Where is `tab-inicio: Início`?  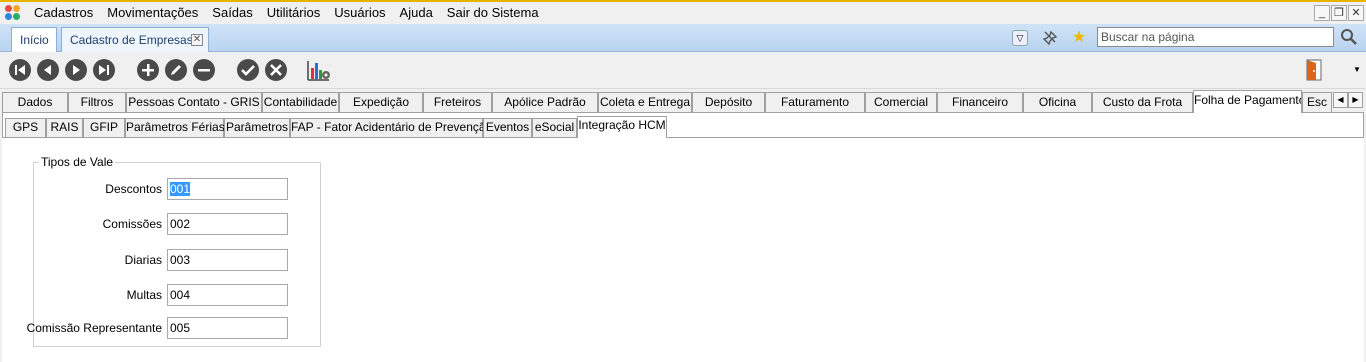 tab-inicio: Início is located at coordinates (34, 39).